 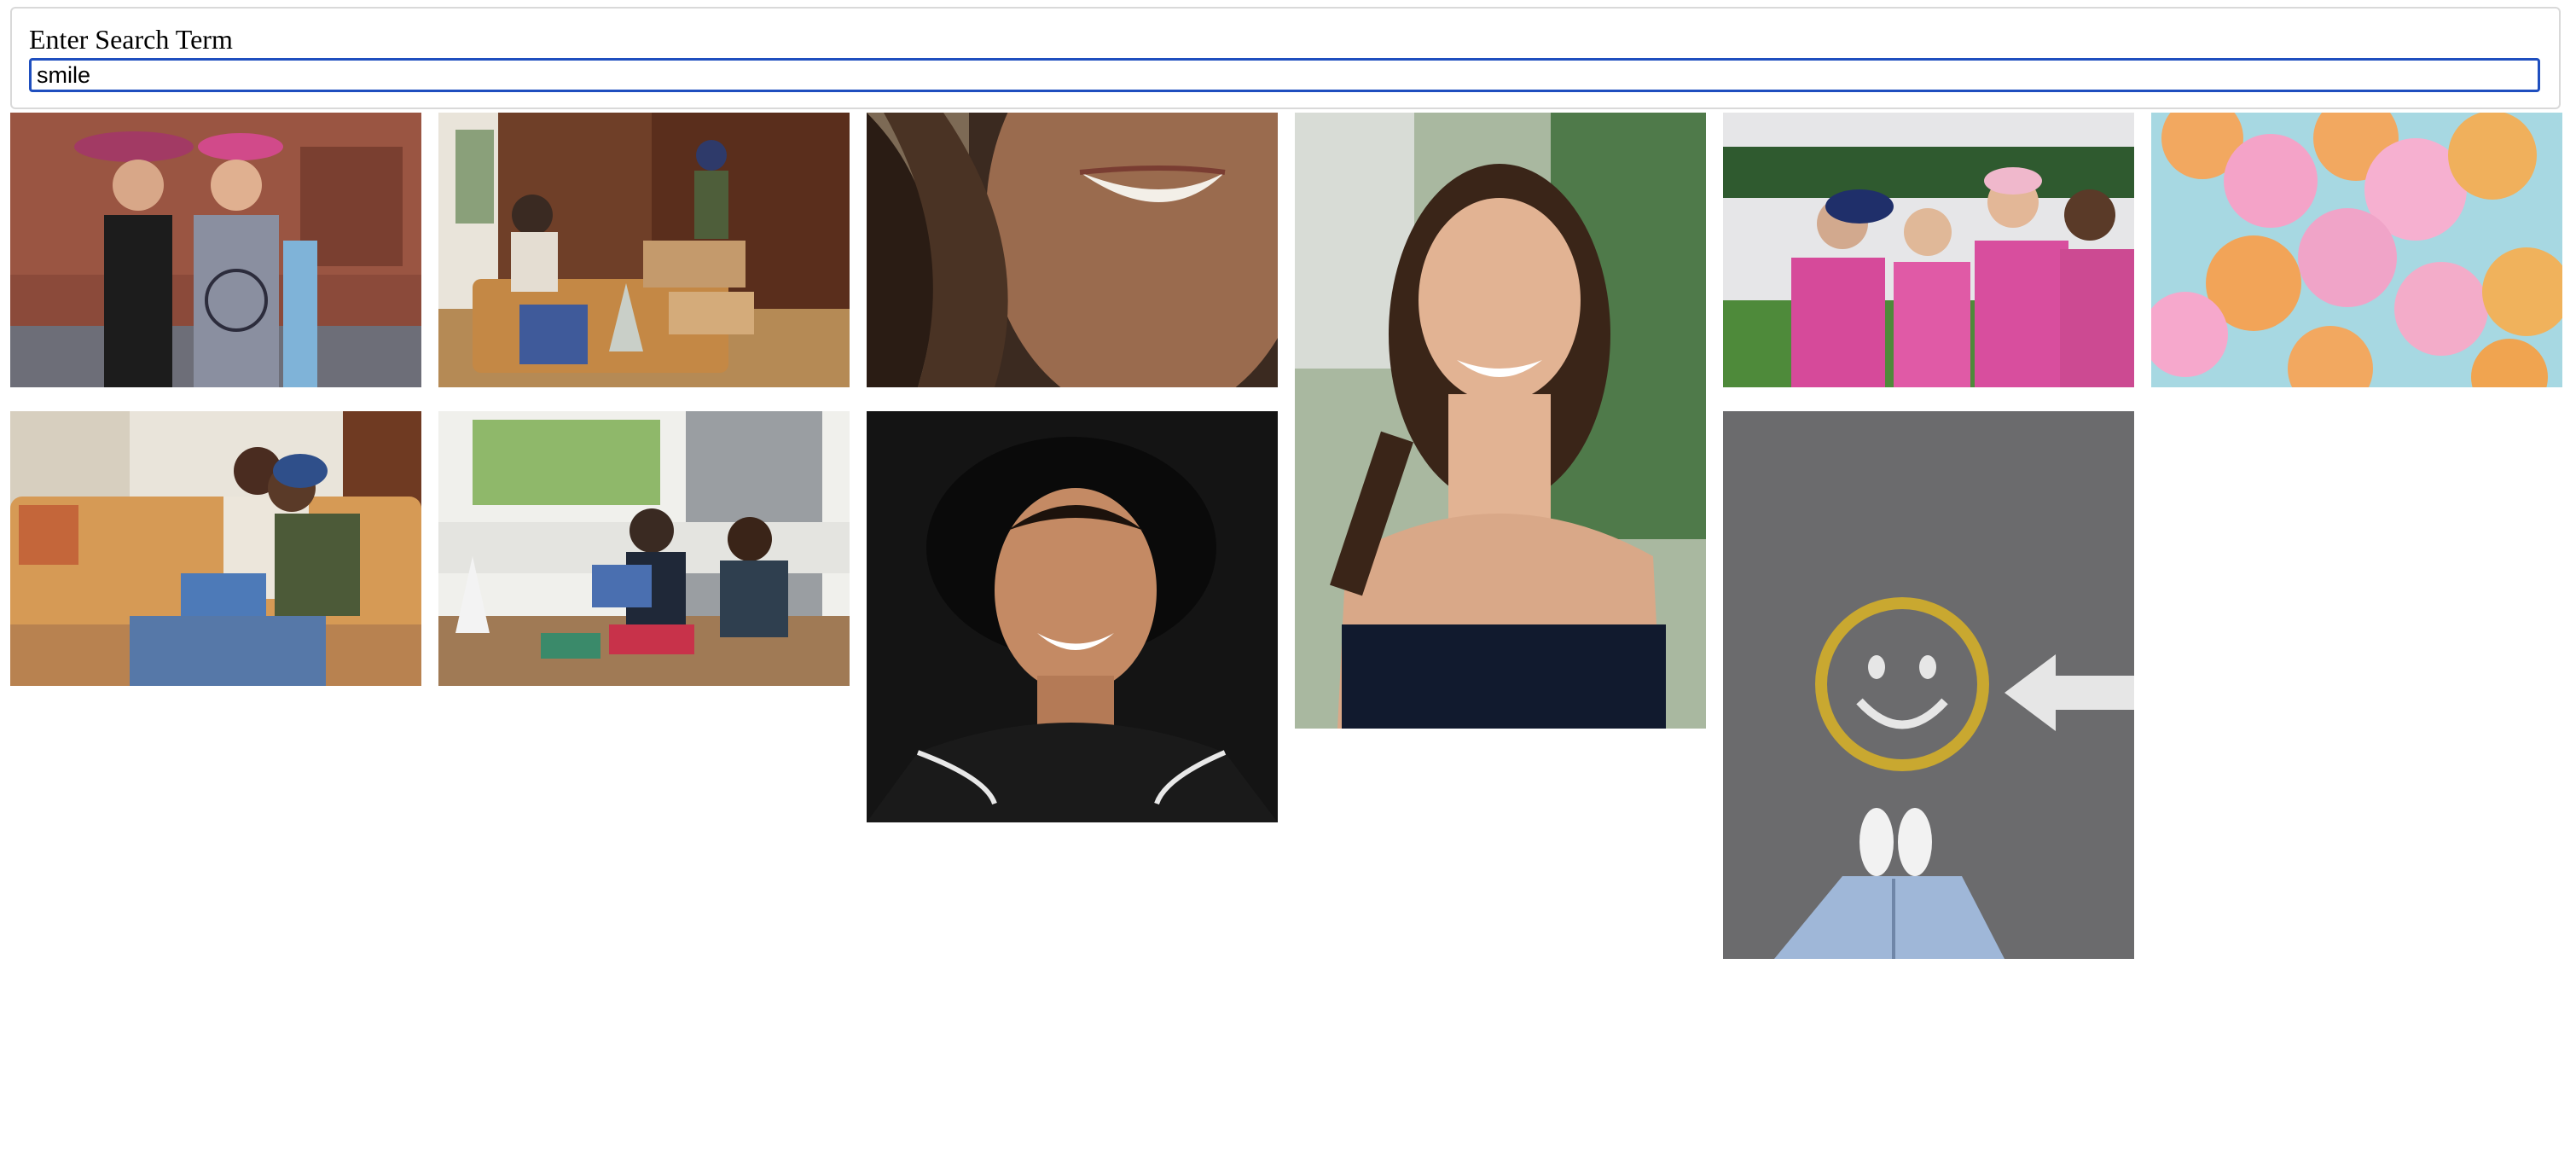 I want to click on search-input, so click(x=1284, y=75).